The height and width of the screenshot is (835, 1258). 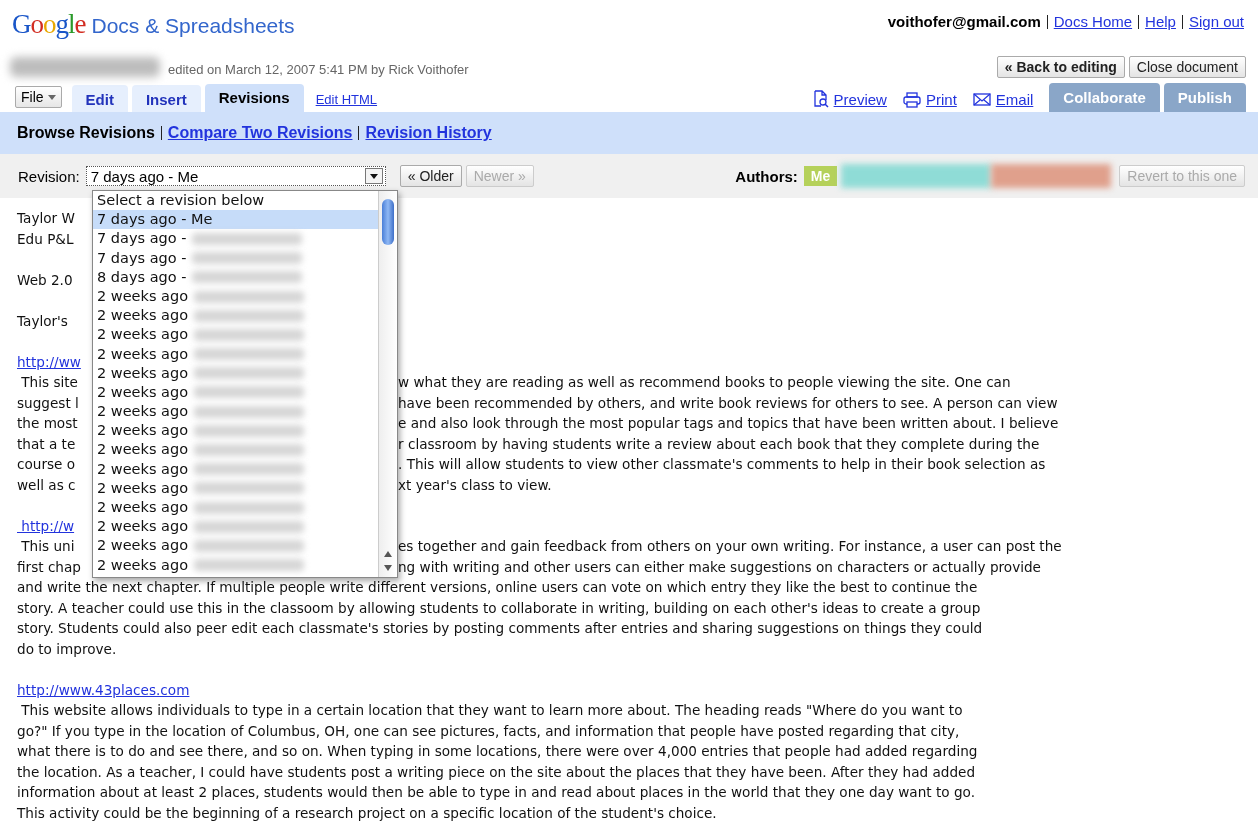 What do you see at coordinates (193, 26) in the screenshot?
I see `product-name: Docs & Spreadsheets` at bounding box center [193, 26].